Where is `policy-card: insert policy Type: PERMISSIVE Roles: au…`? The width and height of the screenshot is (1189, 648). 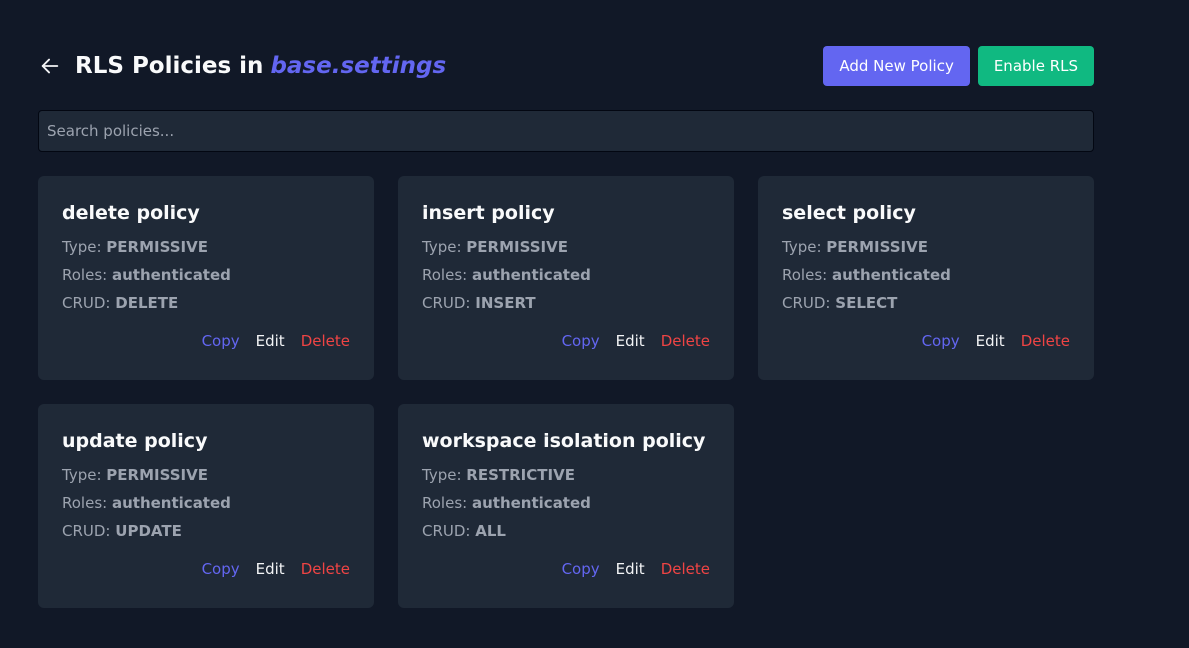
policy-card: insert policy Type: PERMISSIVE Roles: au… is located at coordinates (566, 278).